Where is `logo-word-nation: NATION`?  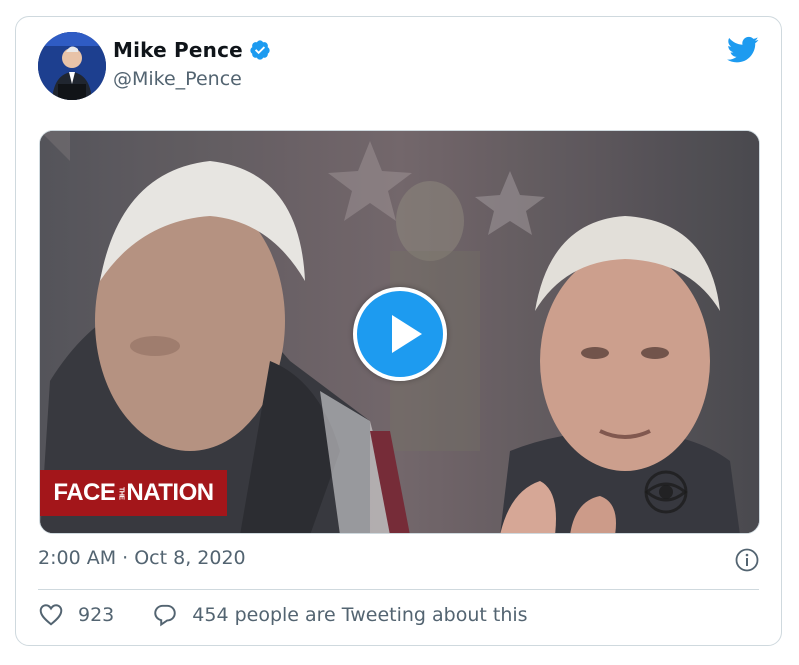 logo-word-nation: NATION is located at coordinates (170, 492).